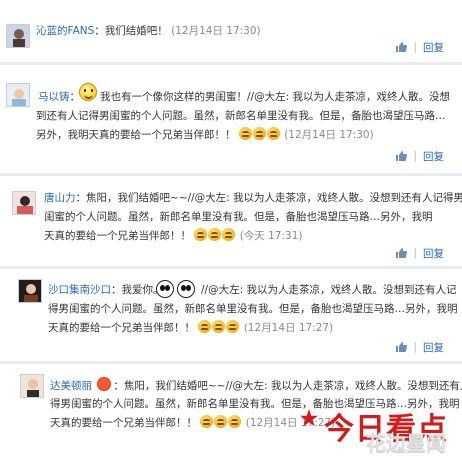  I want to click on comment-line-3: 另外，我明天真的要给一个兄弟当伴郎！！ (12月14日 17:30), so click(205, 135).